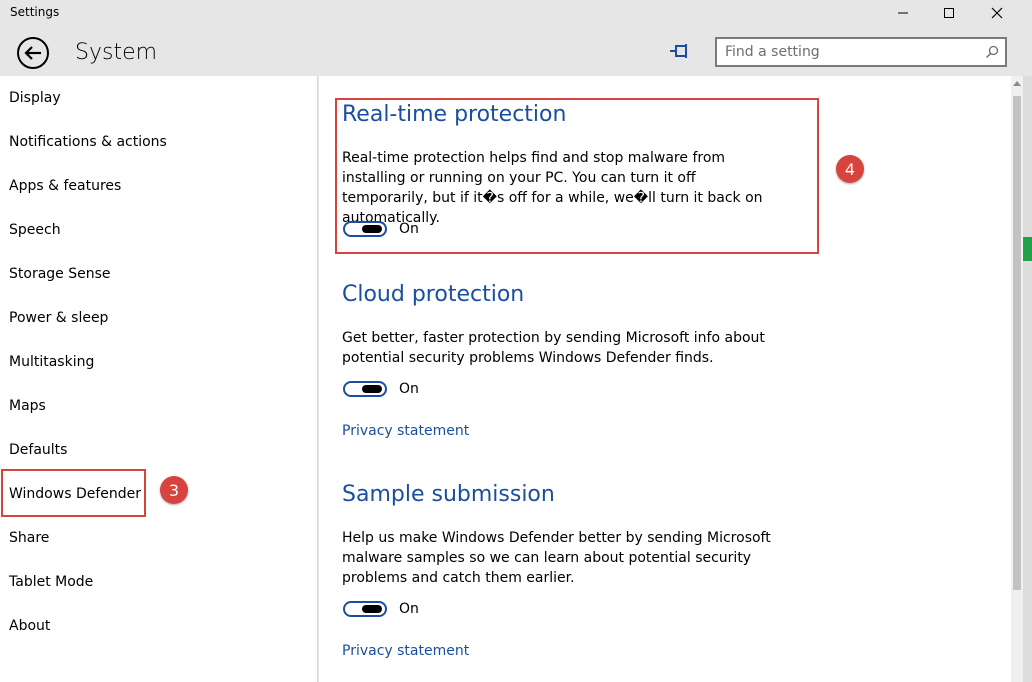 This screenshot has width=1032, height=682. What do you see at coordinates (1017, 343) in the screenshot?
I see `scrollbar-thumb` at bounding box center [1017, 343].